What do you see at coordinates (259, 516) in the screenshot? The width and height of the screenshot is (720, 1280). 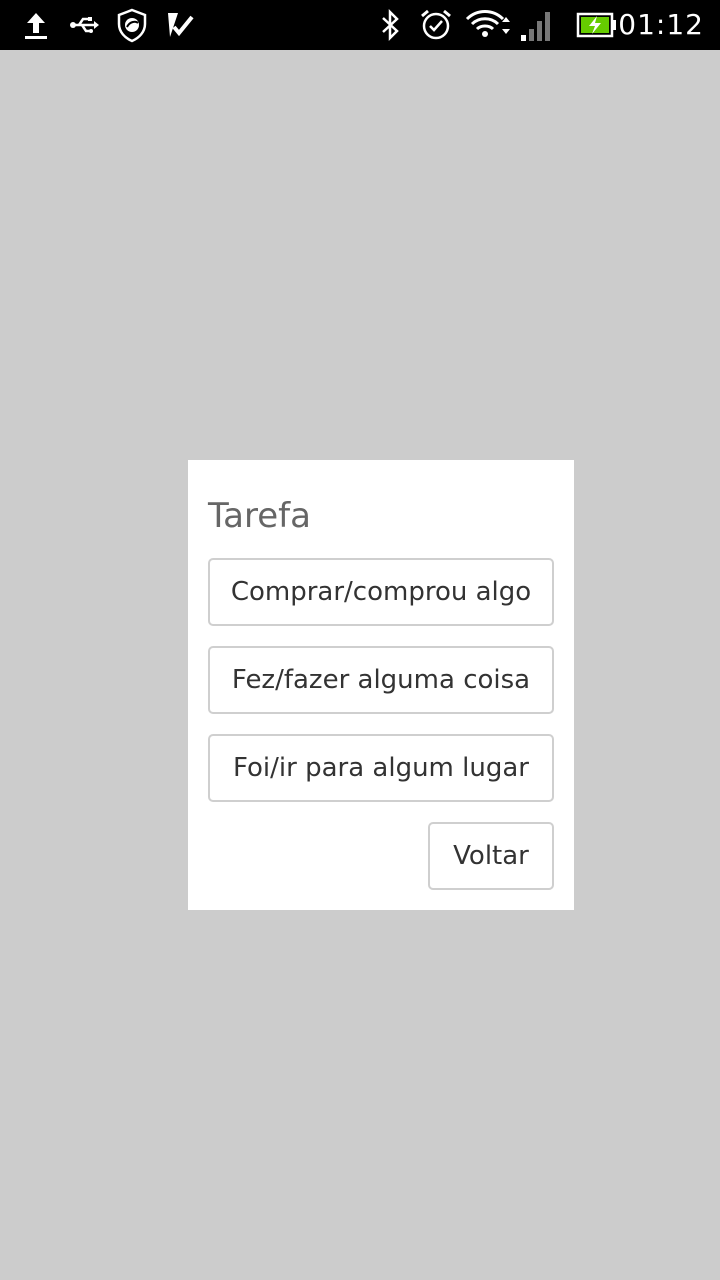 I see `dialog-title: Tarefa` at bounding box center [259, 516].